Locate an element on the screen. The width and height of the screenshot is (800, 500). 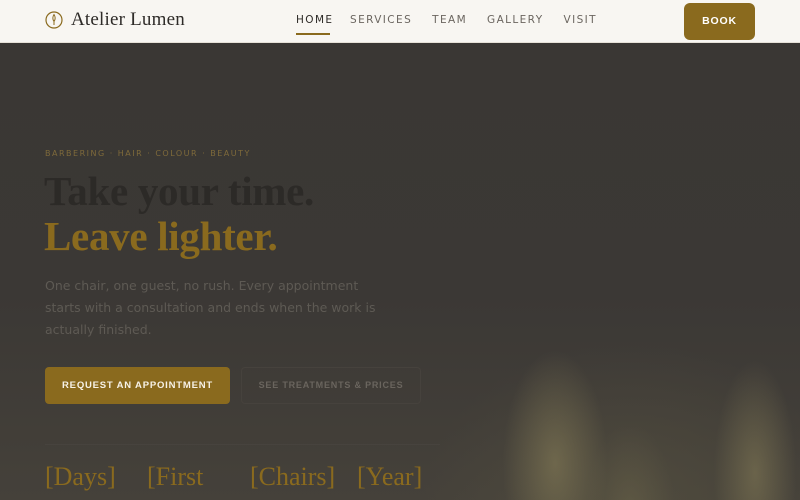
nav-visit: VISIT is located at coordinates (580, 21).